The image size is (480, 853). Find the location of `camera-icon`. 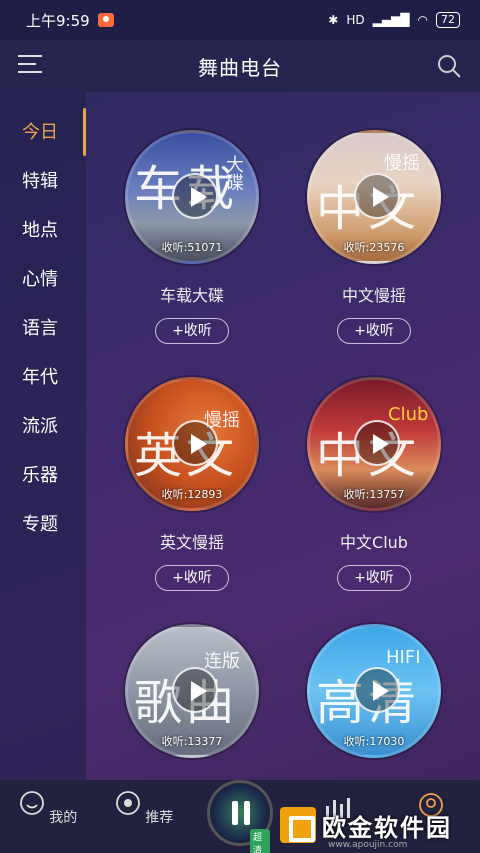

camera-icon is located at coordinates (105, 20).